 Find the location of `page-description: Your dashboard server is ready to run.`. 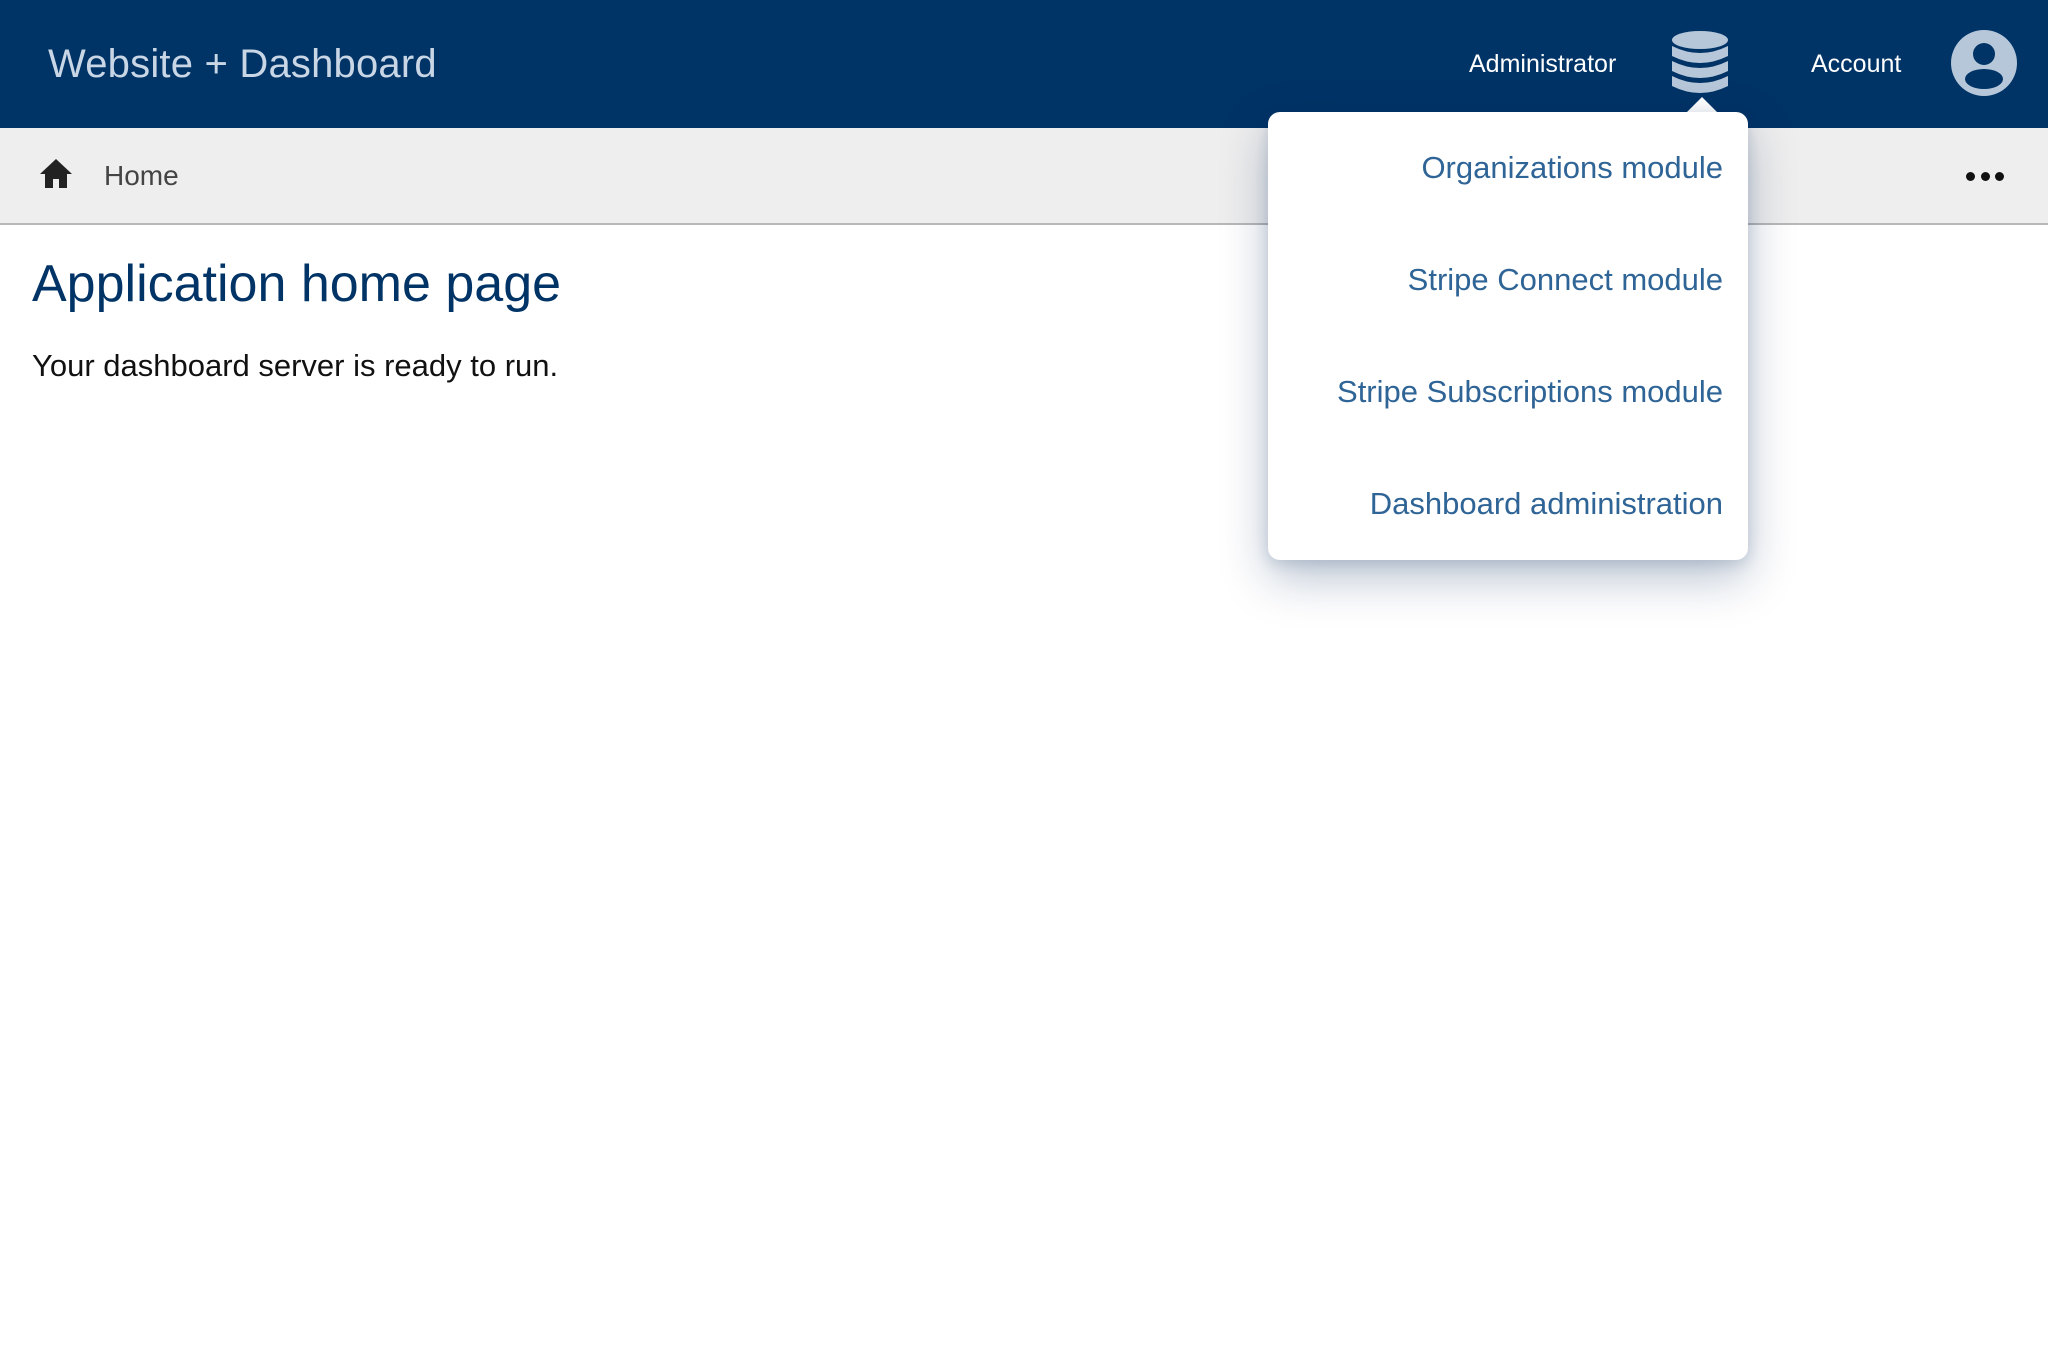

page-description: Your dashboard server is ready to run. is located at coordinates (295, 365).